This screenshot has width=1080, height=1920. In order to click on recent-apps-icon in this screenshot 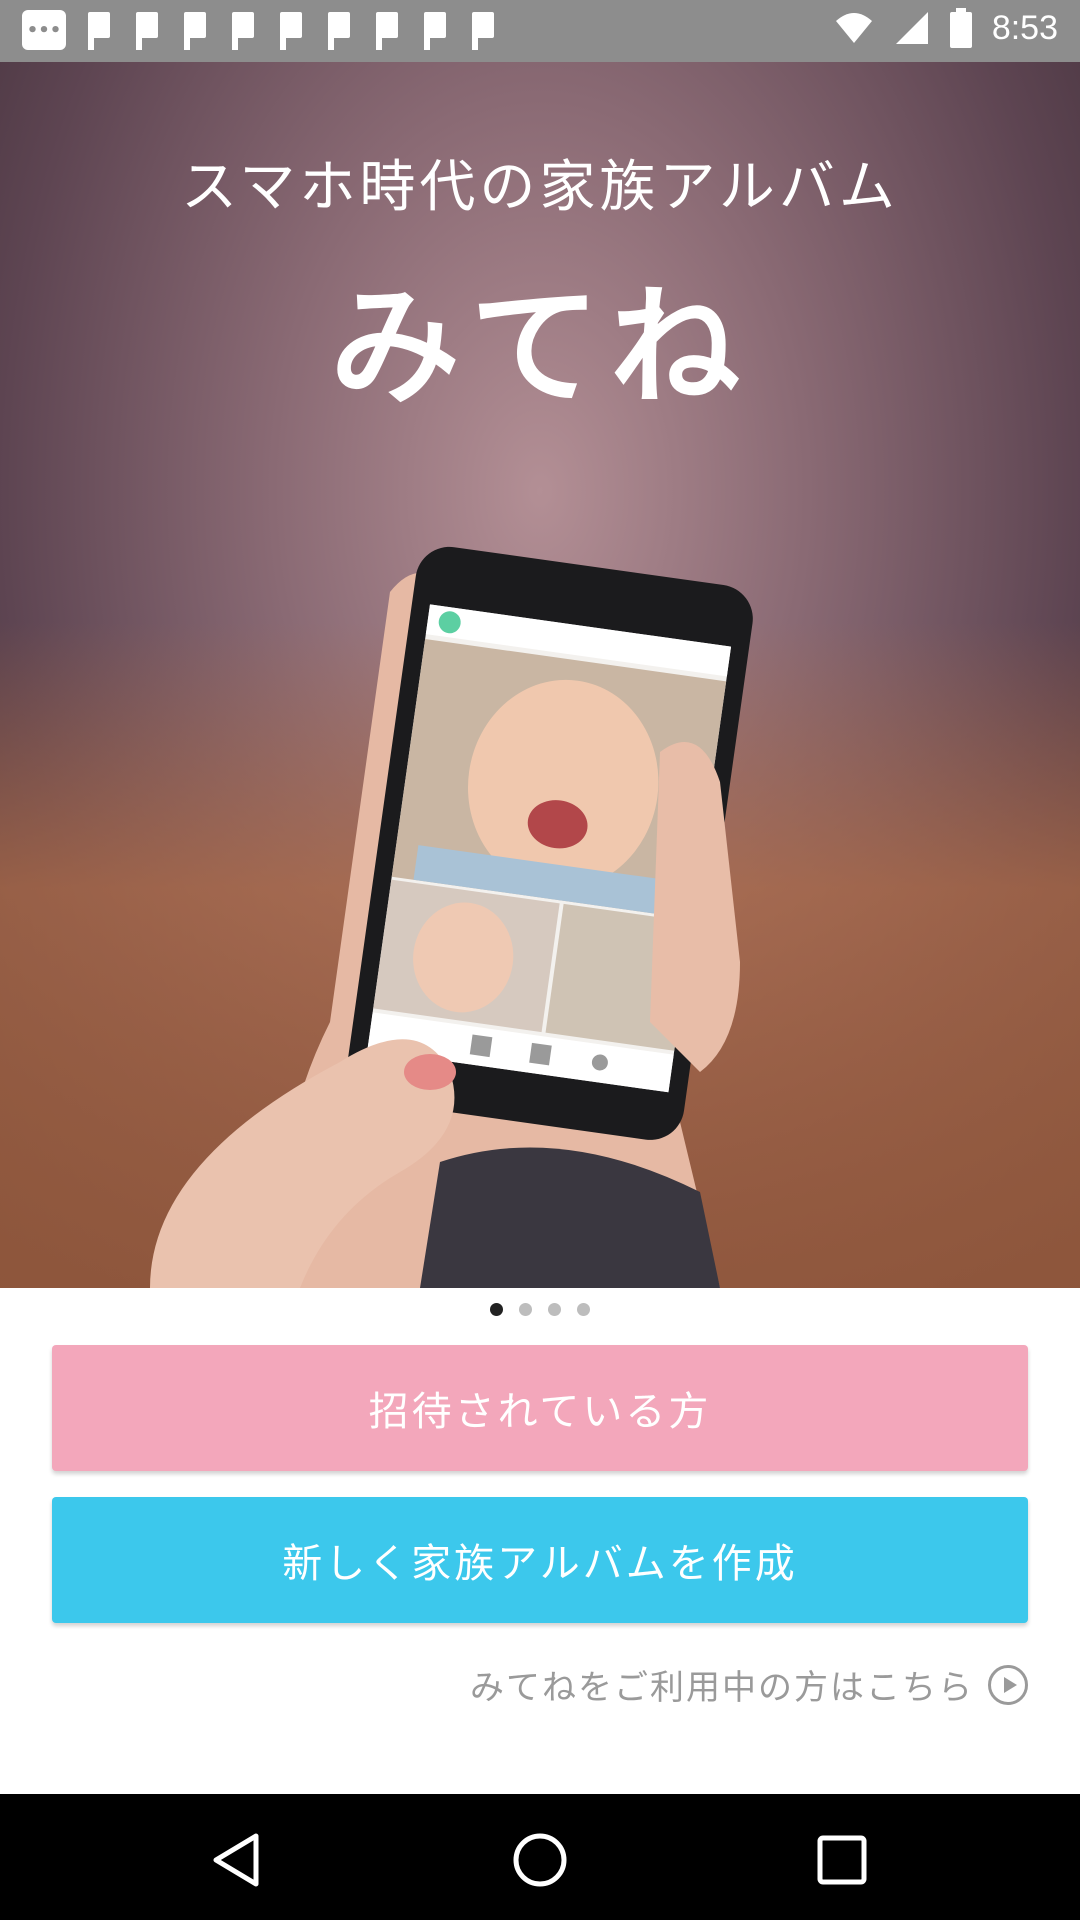, I will do `click(842, 1860)`.